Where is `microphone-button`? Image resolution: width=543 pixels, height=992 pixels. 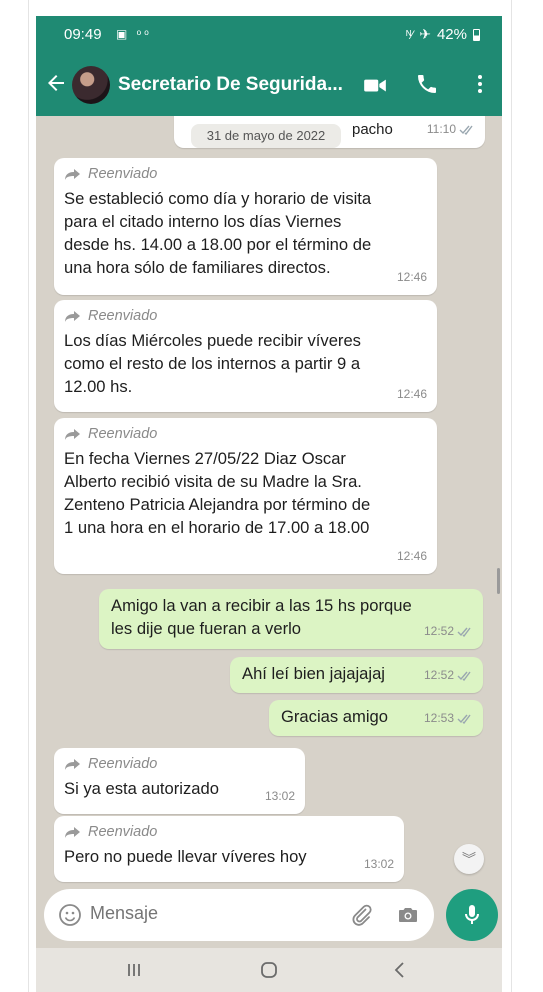
microphone-button is located at coordinates (472, 915).